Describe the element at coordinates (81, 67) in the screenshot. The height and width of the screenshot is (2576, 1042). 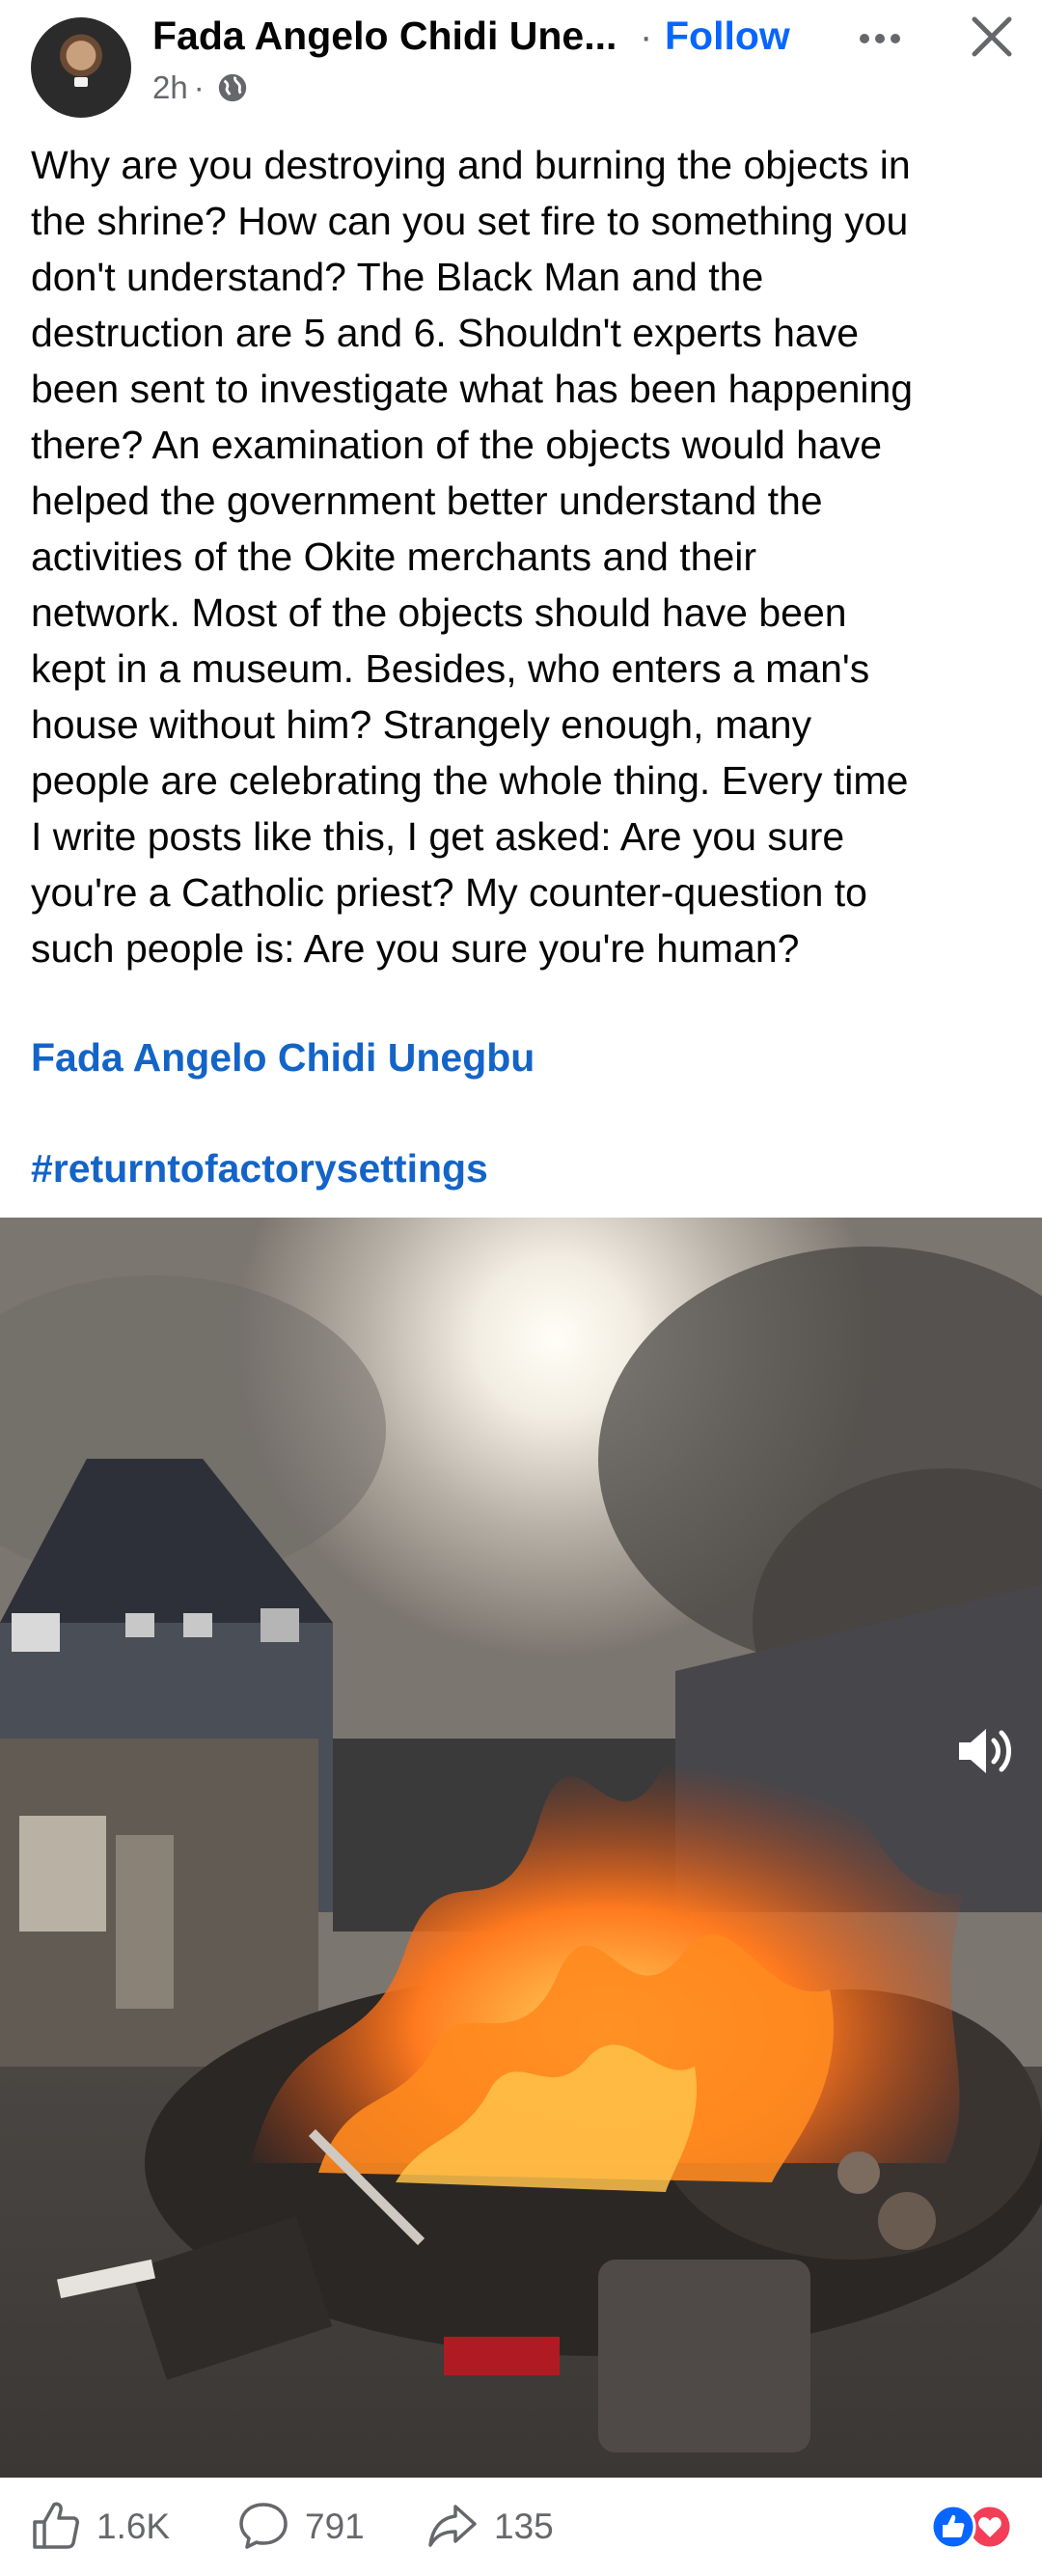
I see `avatar` at that location.